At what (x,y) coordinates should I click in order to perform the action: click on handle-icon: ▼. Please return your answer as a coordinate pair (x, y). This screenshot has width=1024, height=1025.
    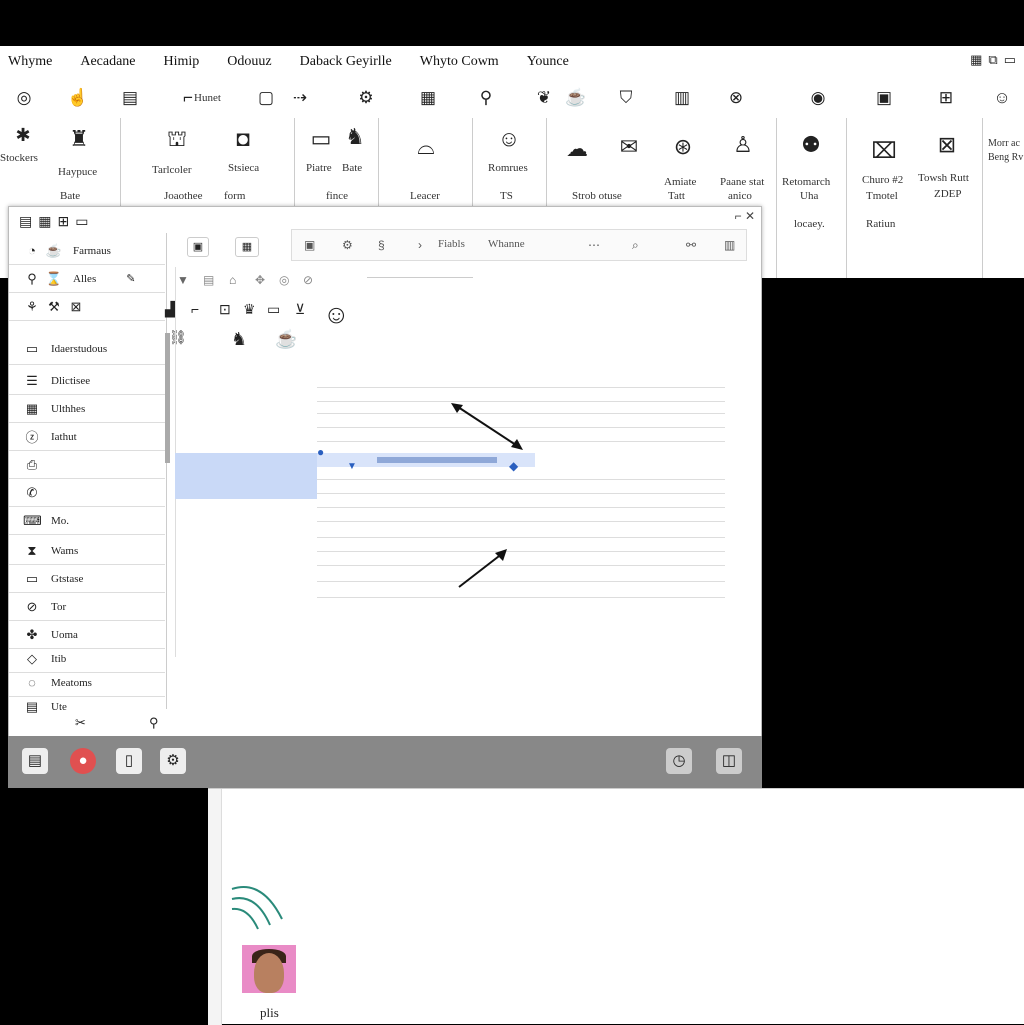
    Looking at the image, I should click on (352, 466).